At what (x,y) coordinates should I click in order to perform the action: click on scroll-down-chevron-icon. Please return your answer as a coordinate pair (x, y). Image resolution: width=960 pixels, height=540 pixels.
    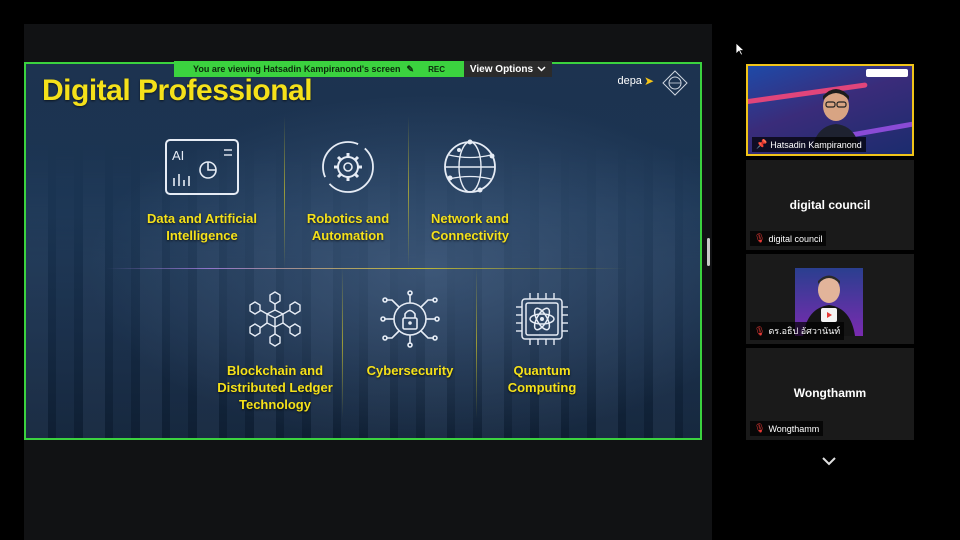
    Looking at the image, I should click on (829, 461).